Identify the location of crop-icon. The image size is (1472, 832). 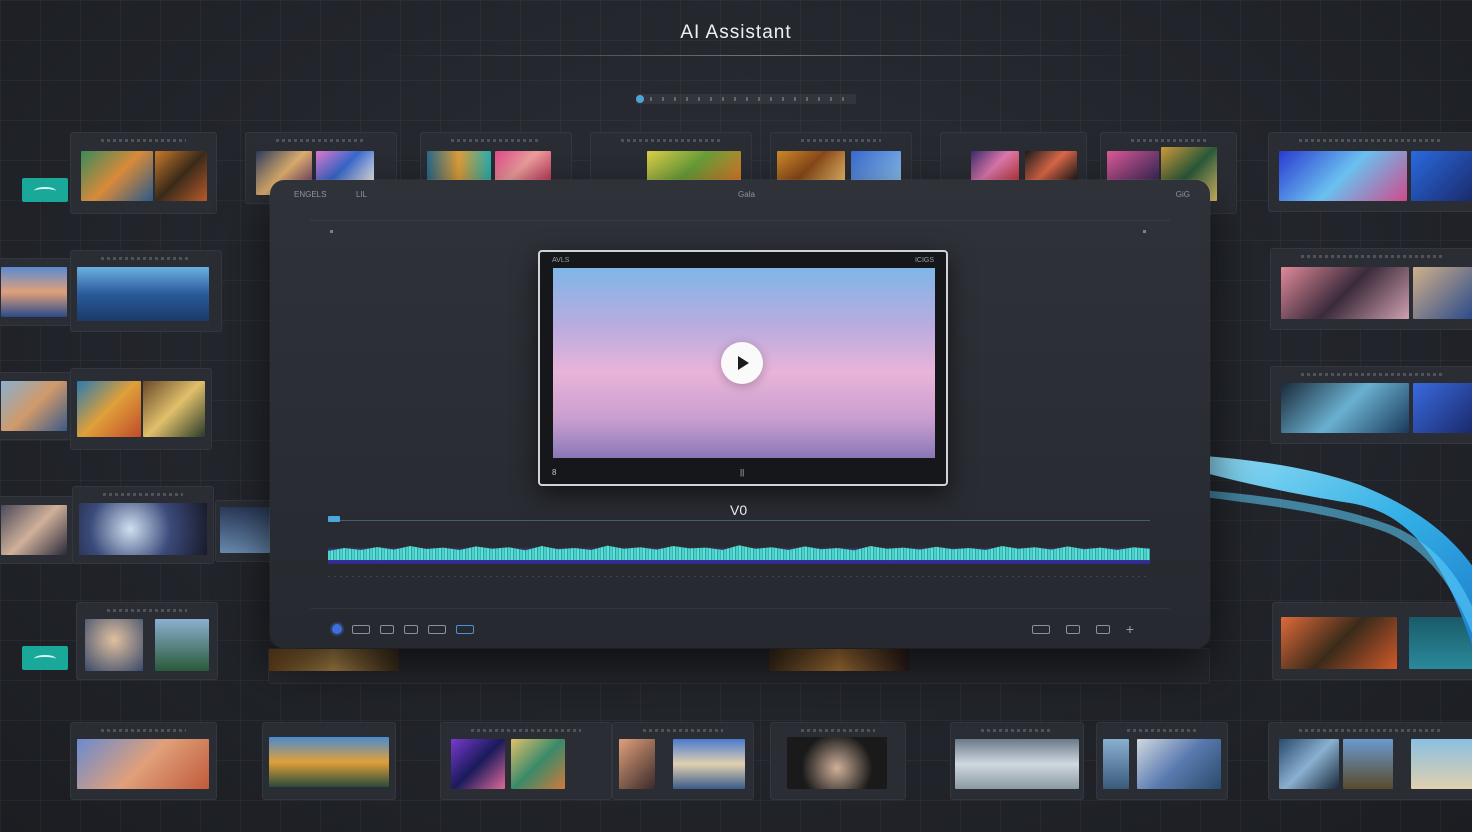
(411, 629).